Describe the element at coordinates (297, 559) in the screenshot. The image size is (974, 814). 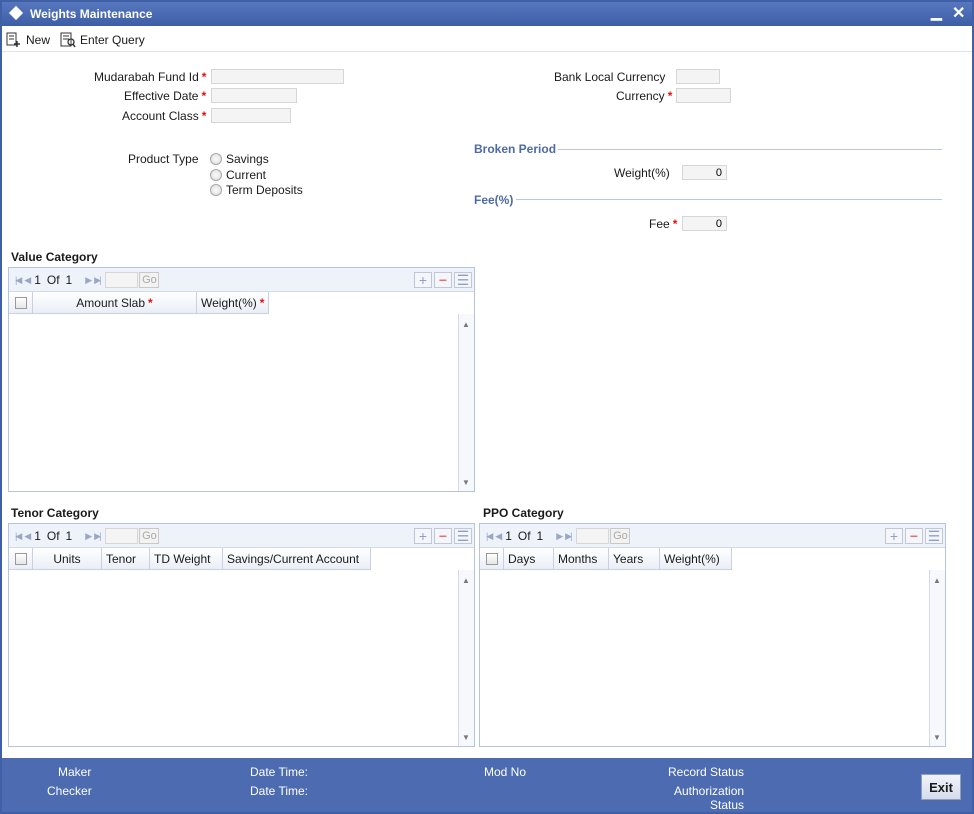
I see `column-header: Savings/Current Account` at that location.